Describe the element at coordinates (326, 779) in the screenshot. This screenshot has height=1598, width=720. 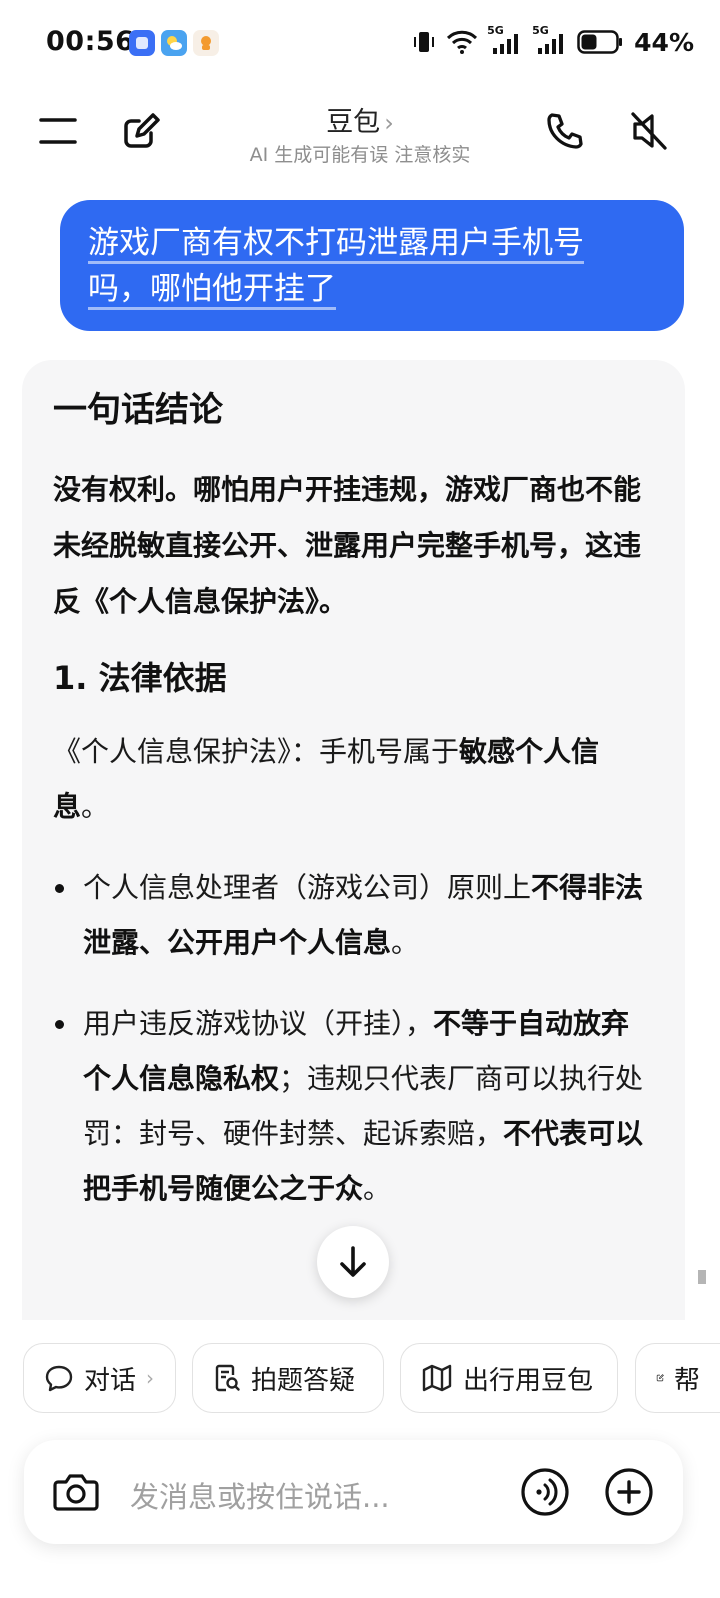
I see `paragraph-pipl: 《个人信息保护法》：手机号属于敏感个人信息。` at that location.